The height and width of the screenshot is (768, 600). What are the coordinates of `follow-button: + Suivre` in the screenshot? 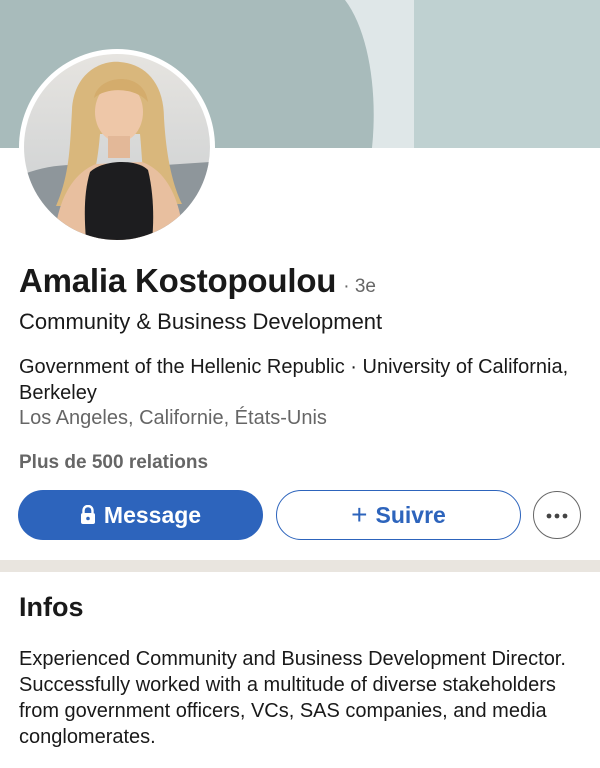 It's located at (398, 515).